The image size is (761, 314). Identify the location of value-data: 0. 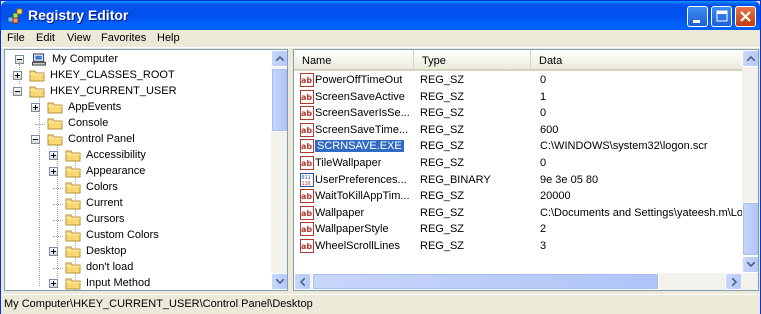
(543, 113).